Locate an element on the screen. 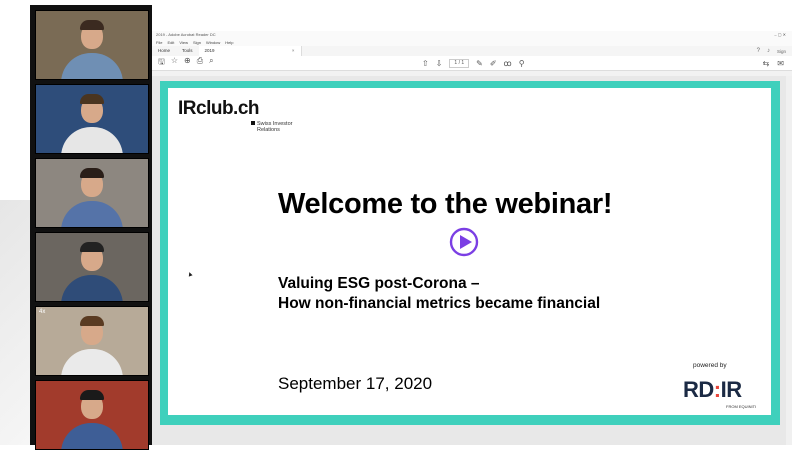 The image size is (792, 450). close-icon: × is located at coordinates (293, 51).